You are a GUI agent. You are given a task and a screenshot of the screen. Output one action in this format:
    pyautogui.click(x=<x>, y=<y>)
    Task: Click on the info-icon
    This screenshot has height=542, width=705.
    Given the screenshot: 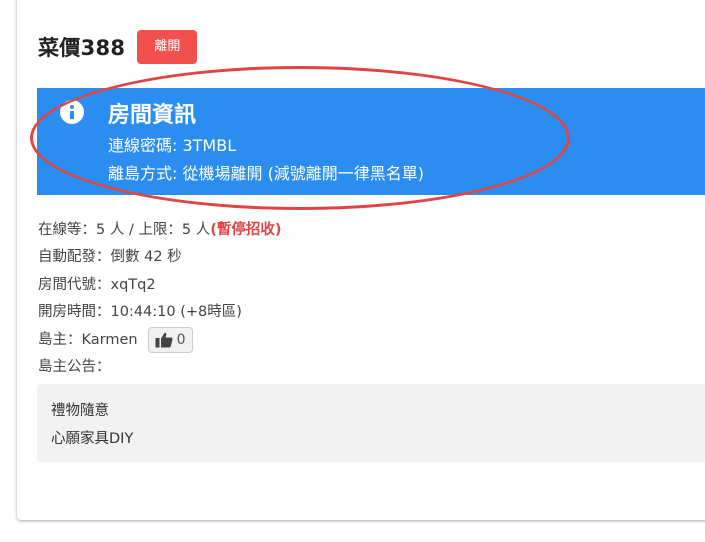 What is the action you would take?
    pyautogui.click(x=72, y=112)
    